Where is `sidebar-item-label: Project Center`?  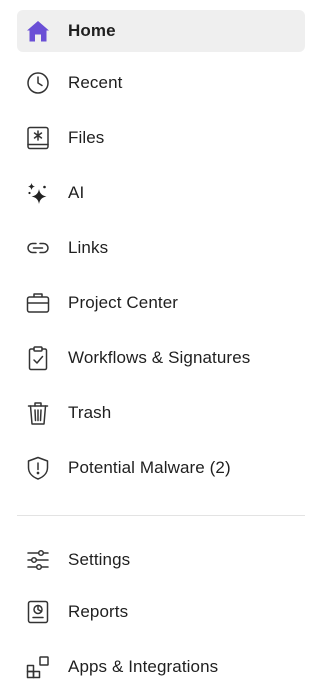
sidebar-item-label: Project Center is located at coordinates (123, 302).